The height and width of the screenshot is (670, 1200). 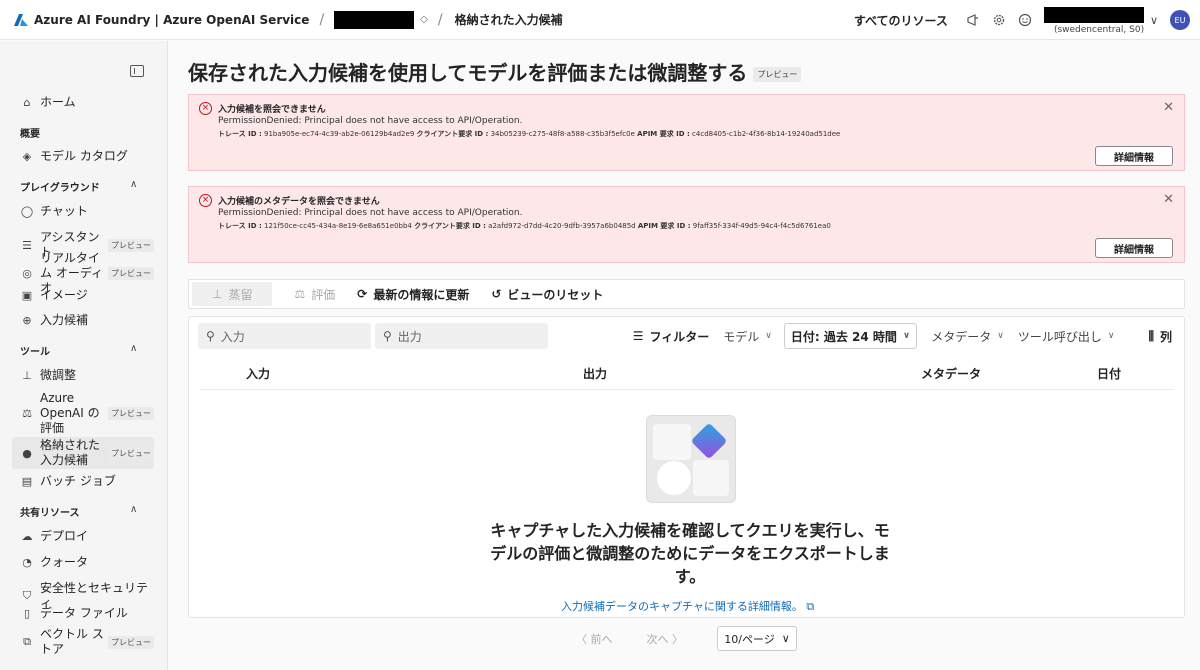 I want to click on sidebar-item-quota: ◔ クォータ, so click(x=83, y=562).